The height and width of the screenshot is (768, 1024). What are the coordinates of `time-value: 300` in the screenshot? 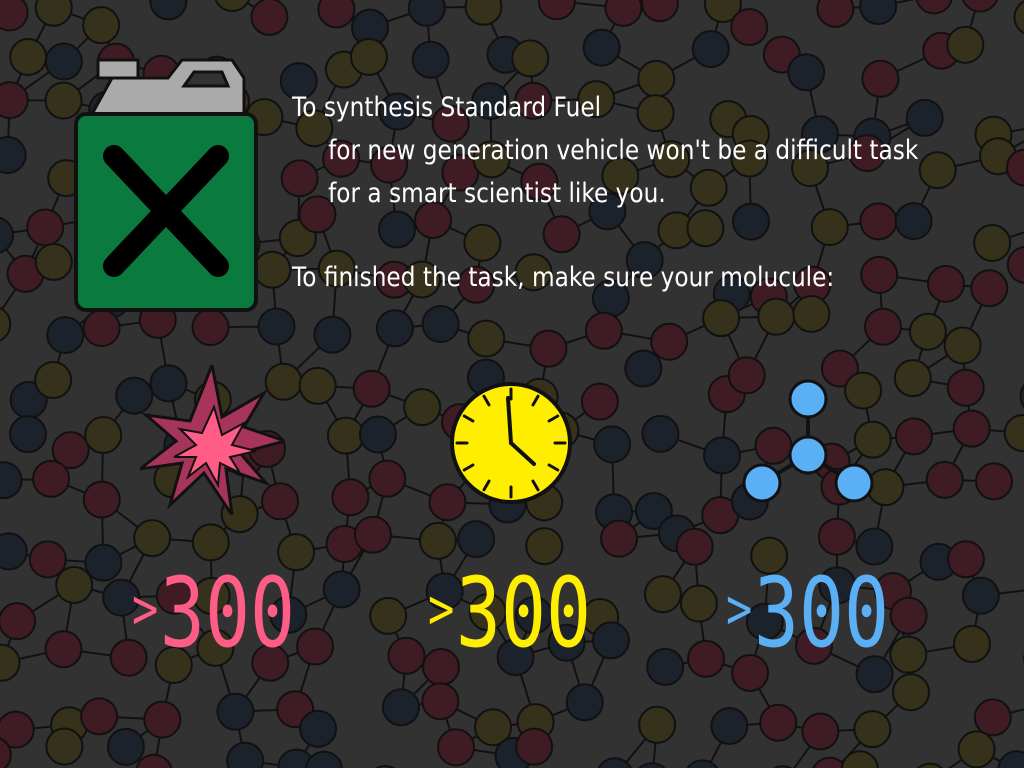 It's located at (523, 613).